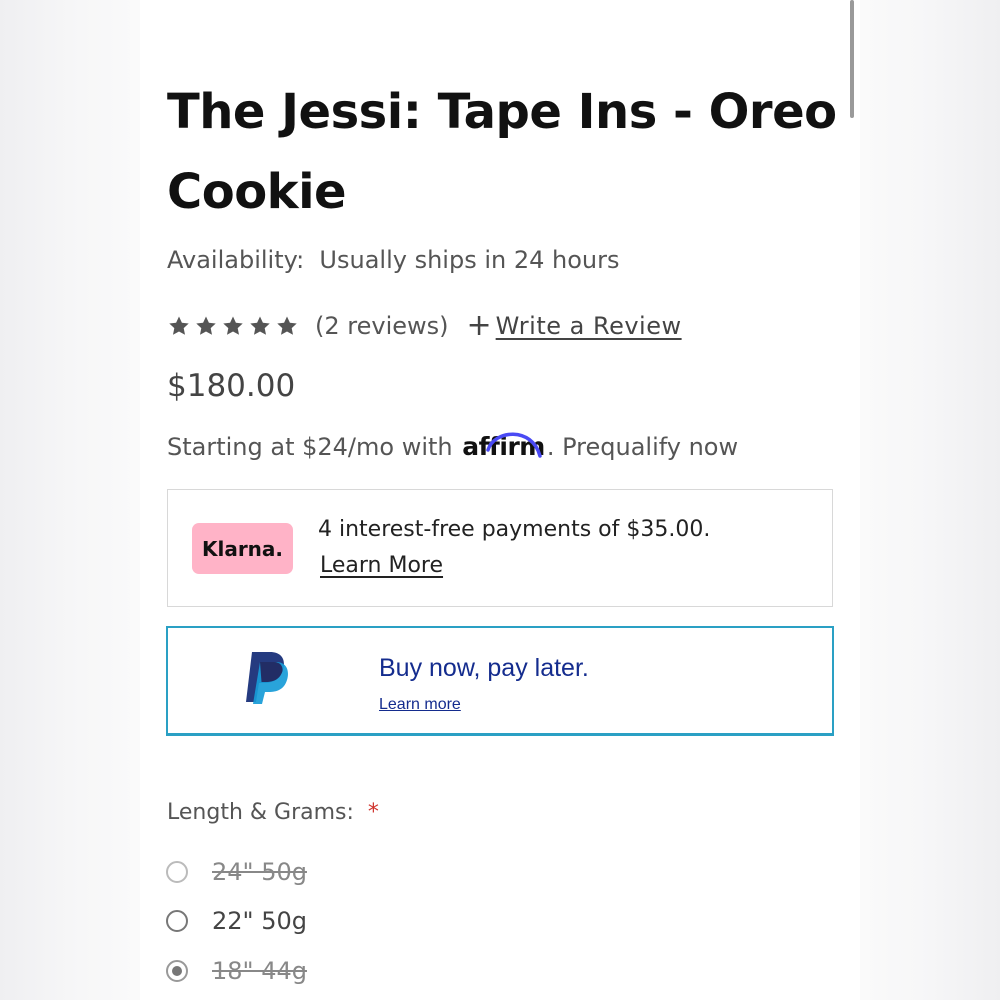 The image size is (1000, 1000). What do you see at coordinates (231, 386) in the screenshot?
I see `product-price: $180.00` at bounding box center [231, 386].